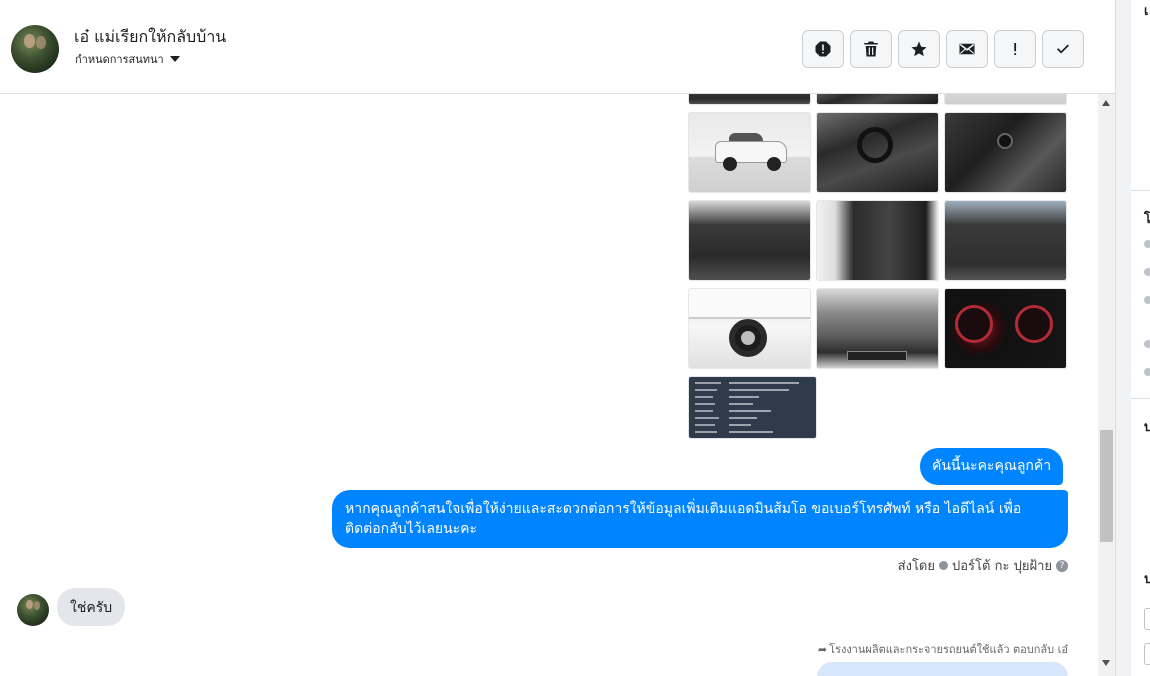  I want to click on conversation-options-label: กำหนดการสนทนา, so click(119, 59).